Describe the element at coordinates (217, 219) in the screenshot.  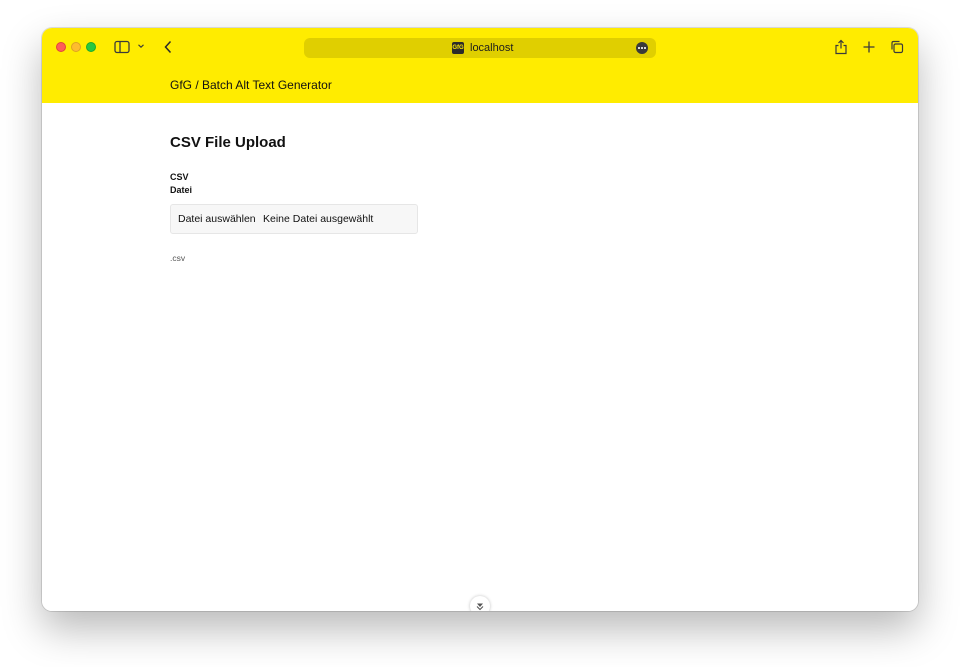
I see `choose-file-button: Datei auswählen` at that location.